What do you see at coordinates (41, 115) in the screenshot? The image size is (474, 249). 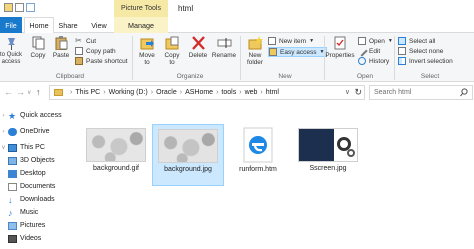 I see `nav-item-label: Quick access` at bounding box center [41, 115].